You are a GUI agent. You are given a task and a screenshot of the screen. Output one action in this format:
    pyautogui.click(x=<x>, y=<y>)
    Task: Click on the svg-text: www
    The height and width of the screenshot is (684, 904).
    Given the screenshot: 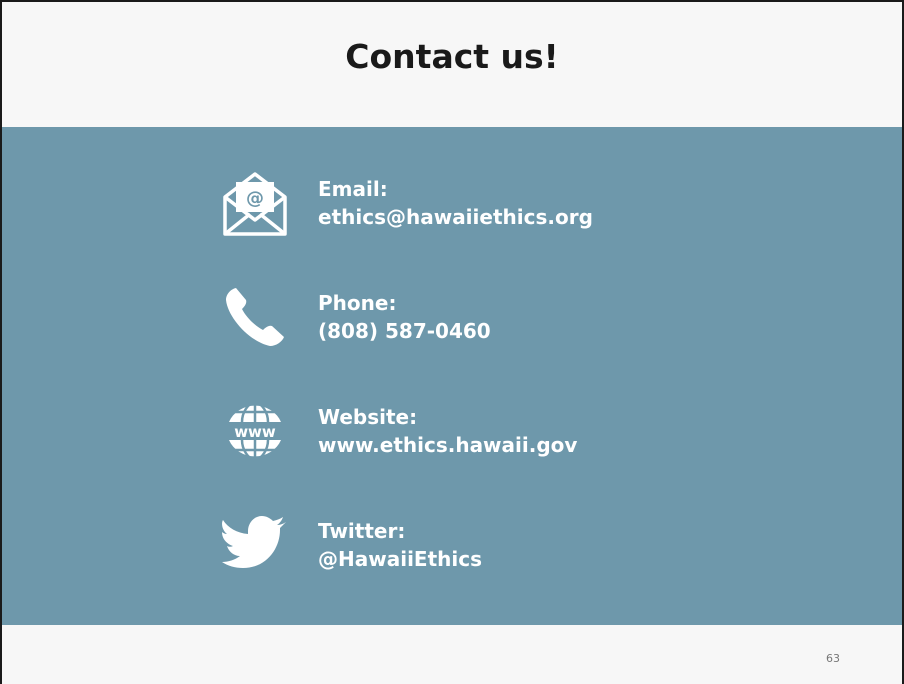 What is the action you would take?
    pyautogui.click(x=255, y=432)
    